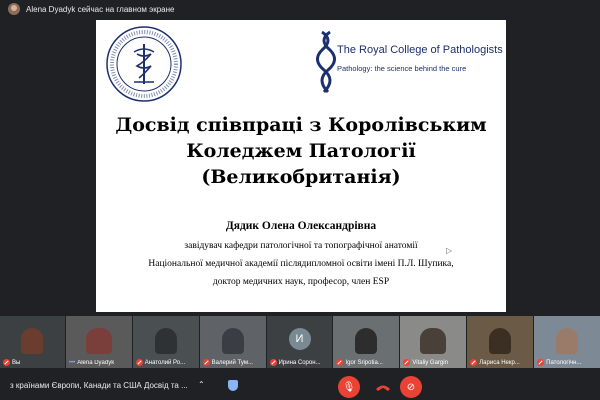 This screenshot has height=400, width=600. I want to click on participant-tile: Вы, so click(32, 342).